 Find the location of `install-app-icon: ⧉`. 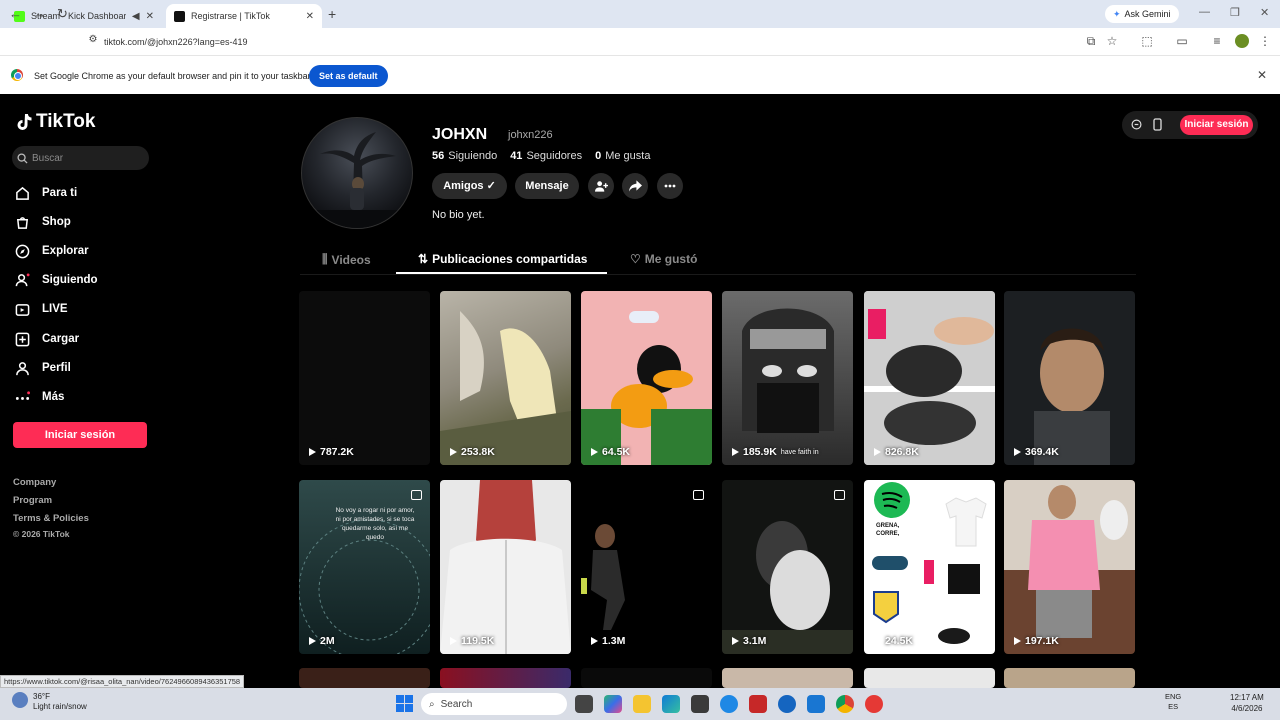

install-app-icon: ⧉ is located at coordinates (1091, 41).